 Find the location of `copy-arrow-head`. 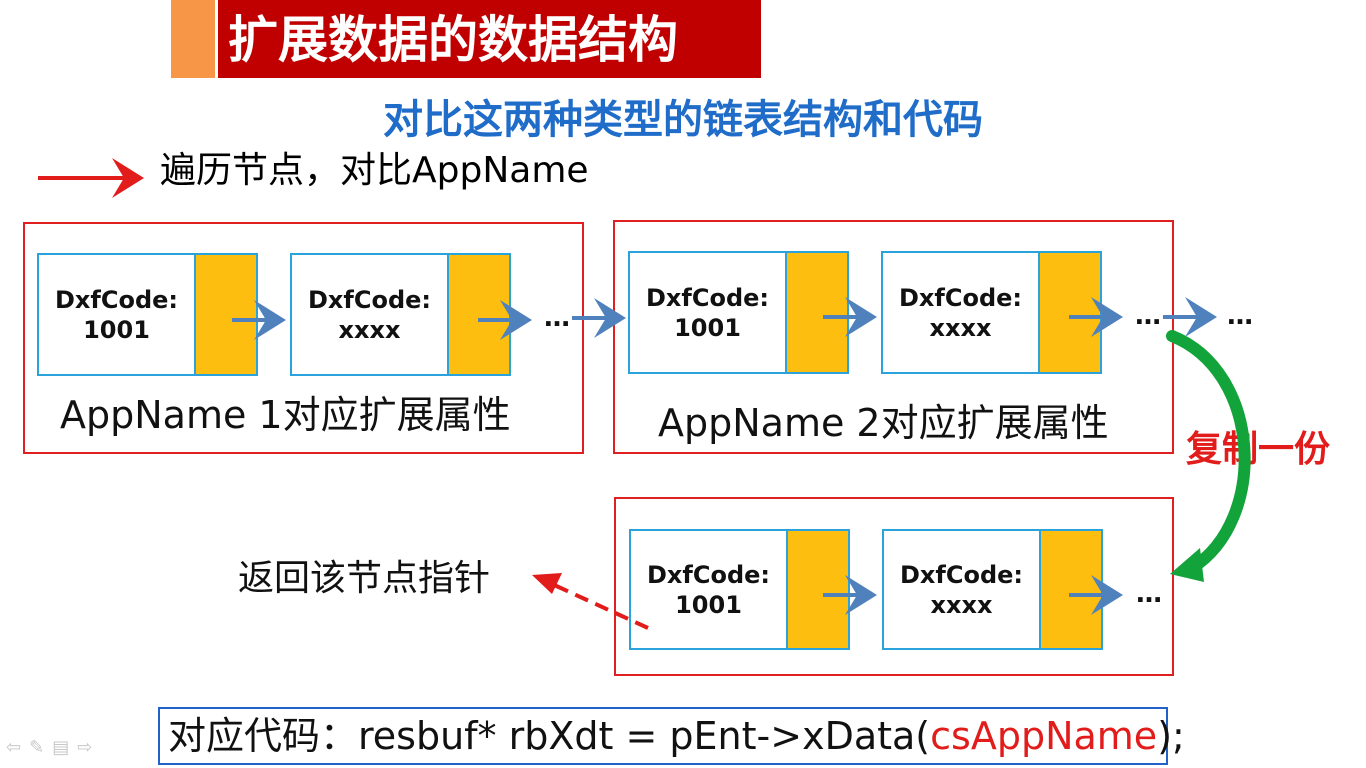

copy-arrow-head is located at coordinates (1187, 565).